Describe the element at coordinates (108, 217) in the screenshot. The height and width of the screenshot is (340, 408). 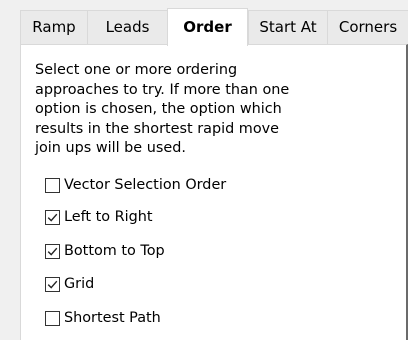
I see `checkbox-label: Left to Right` at that location.